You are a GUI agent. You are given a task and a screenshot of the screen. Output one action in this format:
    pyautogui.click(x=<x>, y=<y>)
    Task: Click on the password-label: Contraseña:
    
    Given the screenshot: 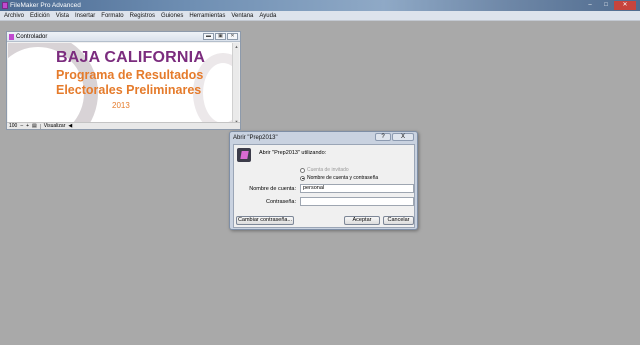 What is the action you would take?
    pyautogui.click(x=281, y=202)
    